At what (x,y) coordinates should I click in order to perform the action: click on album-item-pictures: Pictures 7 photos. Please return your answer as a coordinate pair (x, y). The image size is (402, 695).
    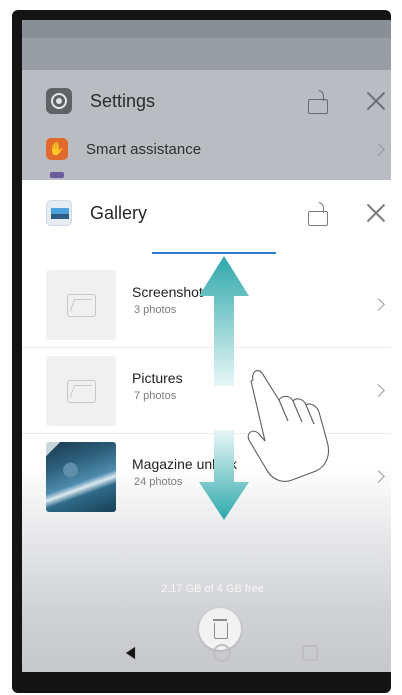
    Looking at the image, I should click on (206, 391).